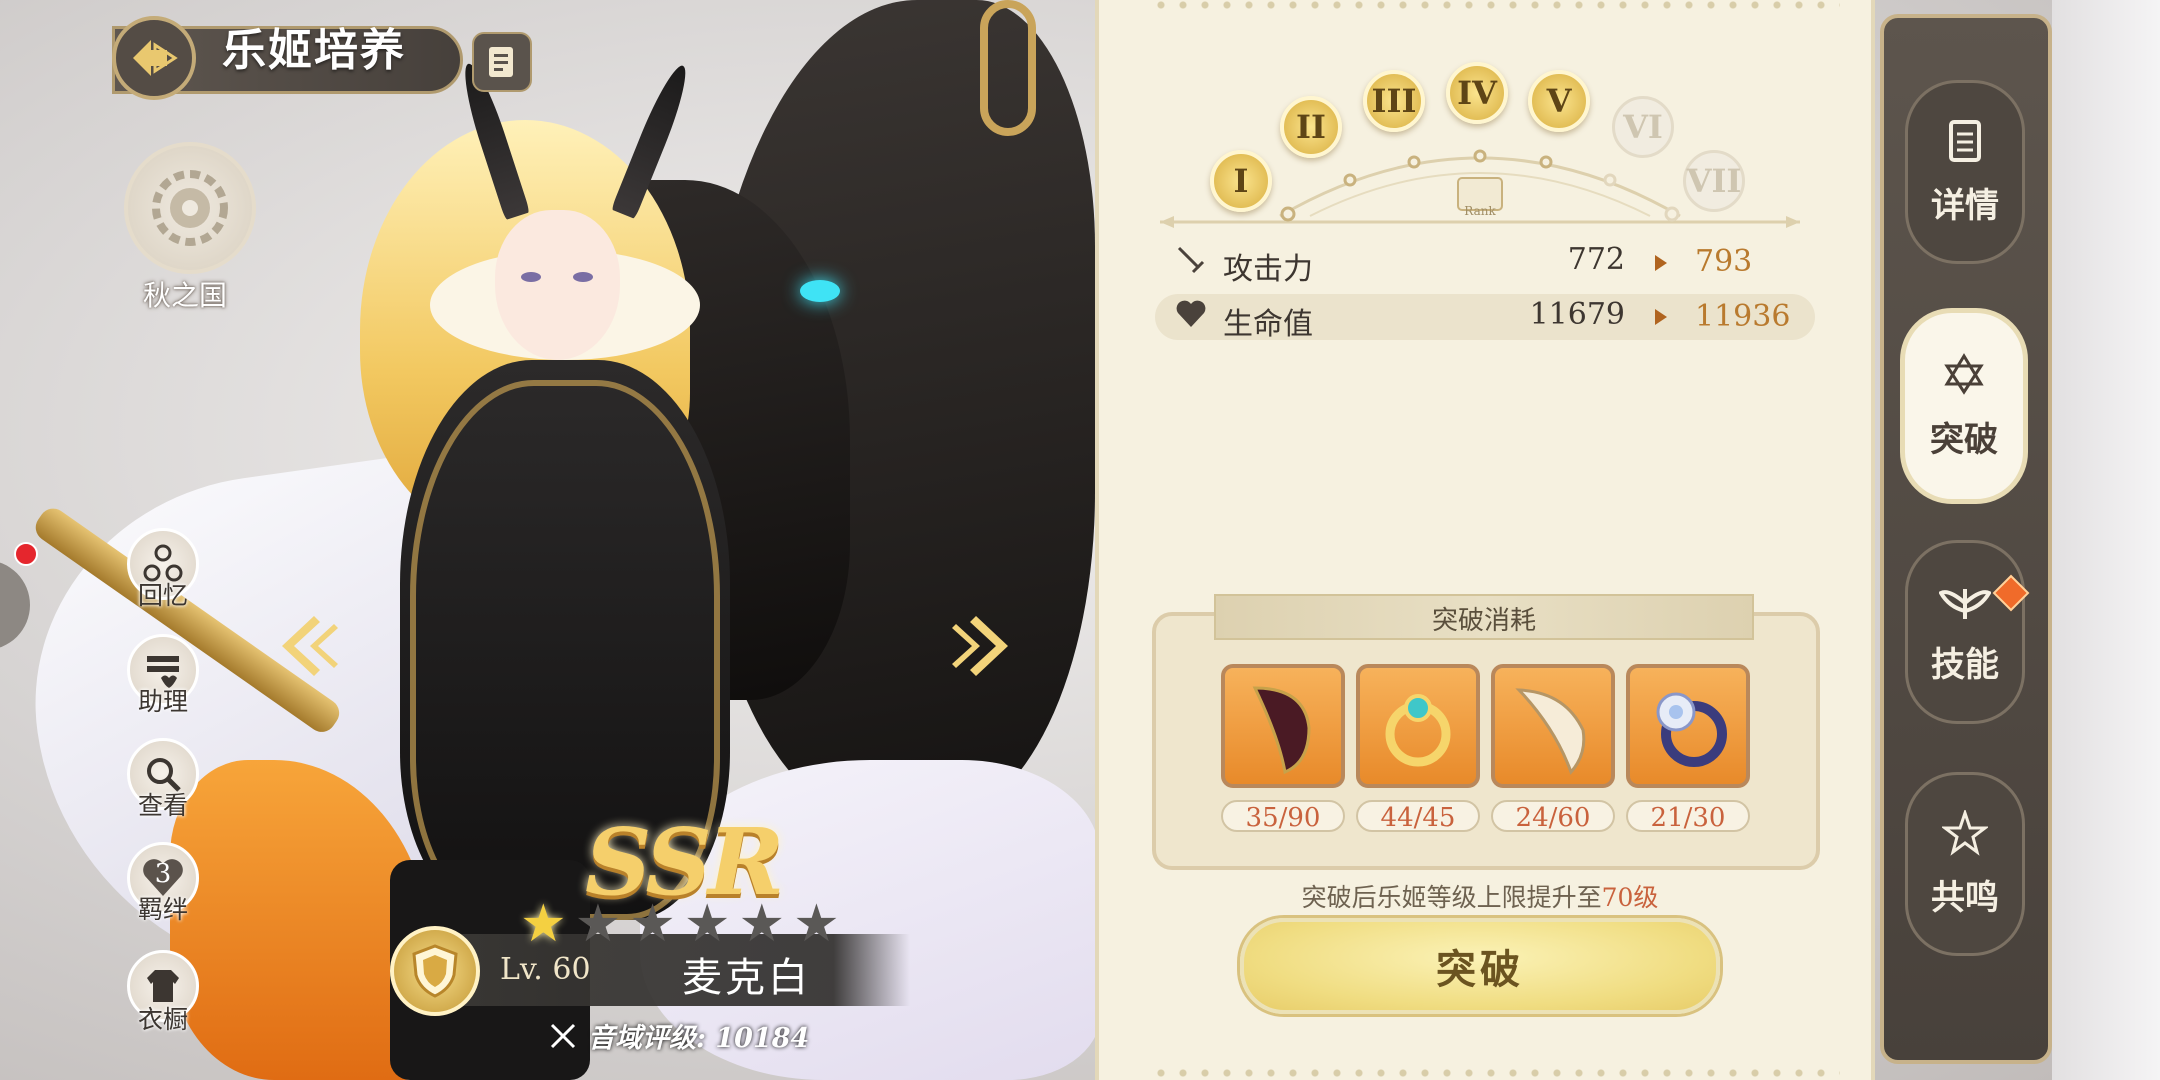 The image size is (2160, 1080). Describe the element at coordinates (1964, 406) in the screenshot. I see `tab-breakthrough: 突破` at that location.